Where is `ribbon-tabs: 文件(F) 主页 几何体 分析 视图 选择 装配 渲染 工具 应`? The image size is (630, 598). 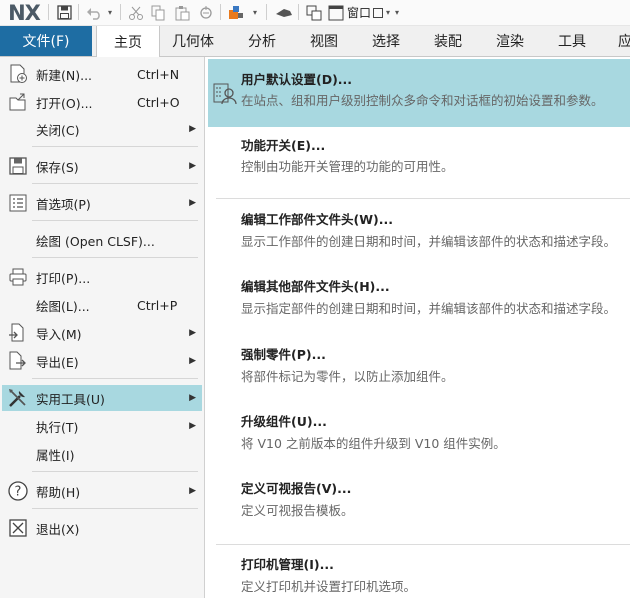
ribbon-tabs: 文件(F) 主页 几何体 分析 视图 选择 装配 渲染 工具 应 is located at coordinates (315, 41).